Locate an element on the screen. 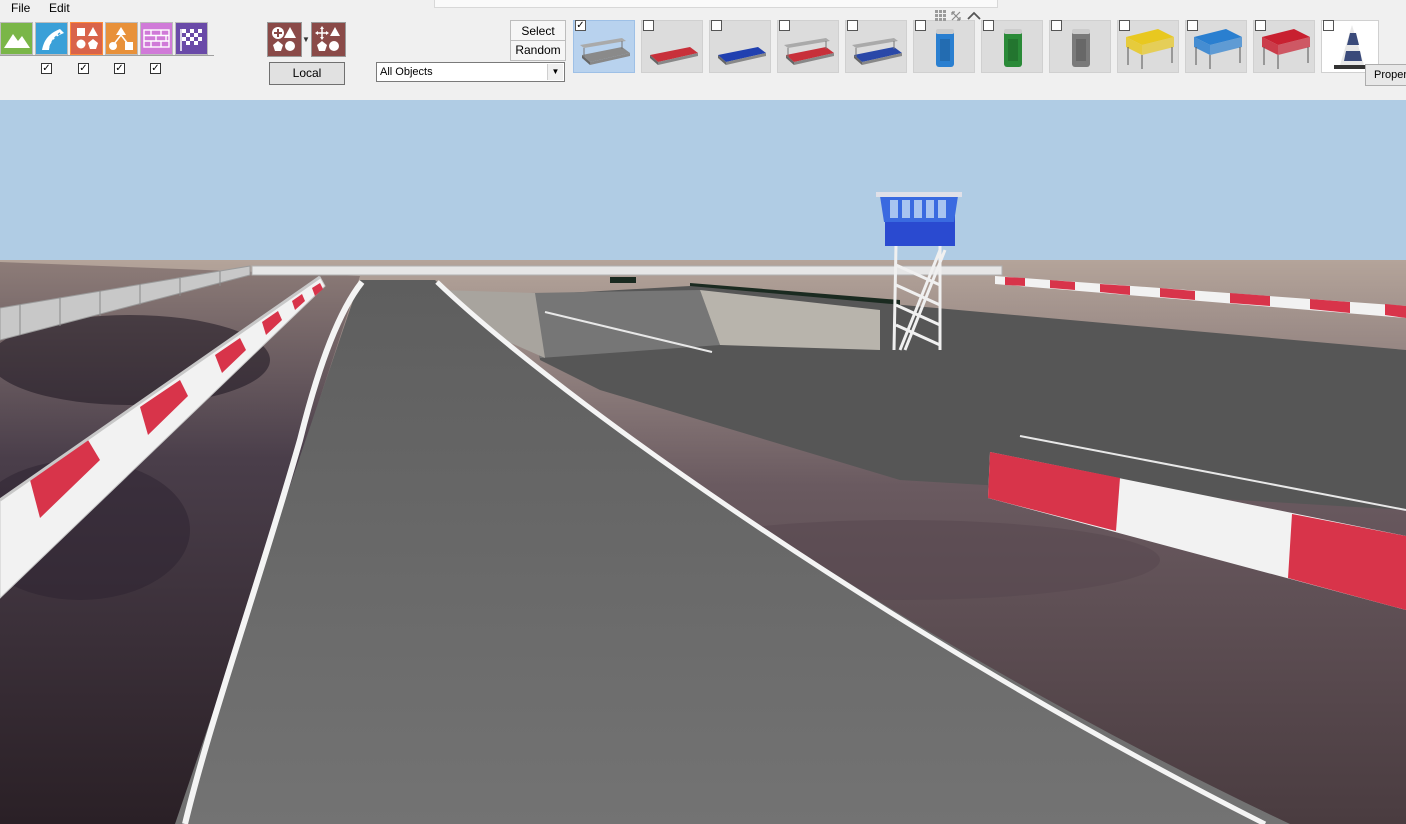 The height and width of the screenshot is (824, 1406). far-barrier is located at coordinates (627, 270).